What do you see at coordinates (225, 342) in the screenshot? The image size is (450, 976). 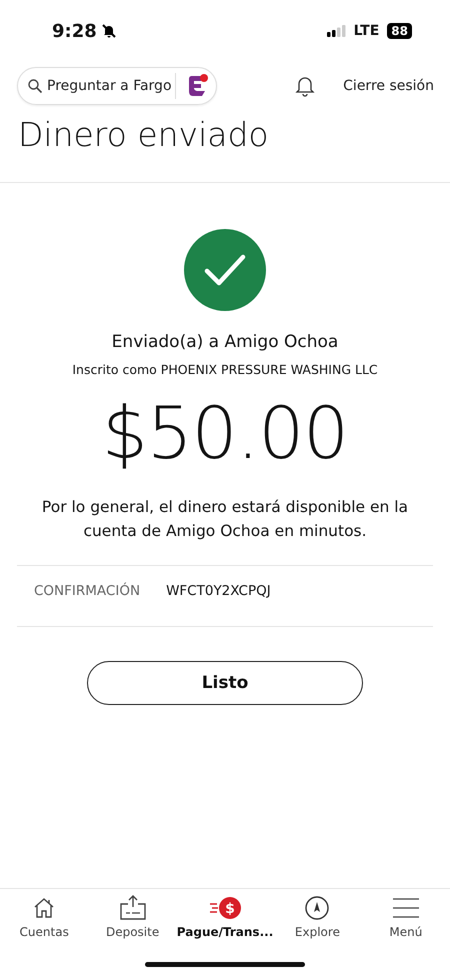 I see `recipient-text: Enviado(a) a Amigo Ochoa` at bounding box center [225, 342].